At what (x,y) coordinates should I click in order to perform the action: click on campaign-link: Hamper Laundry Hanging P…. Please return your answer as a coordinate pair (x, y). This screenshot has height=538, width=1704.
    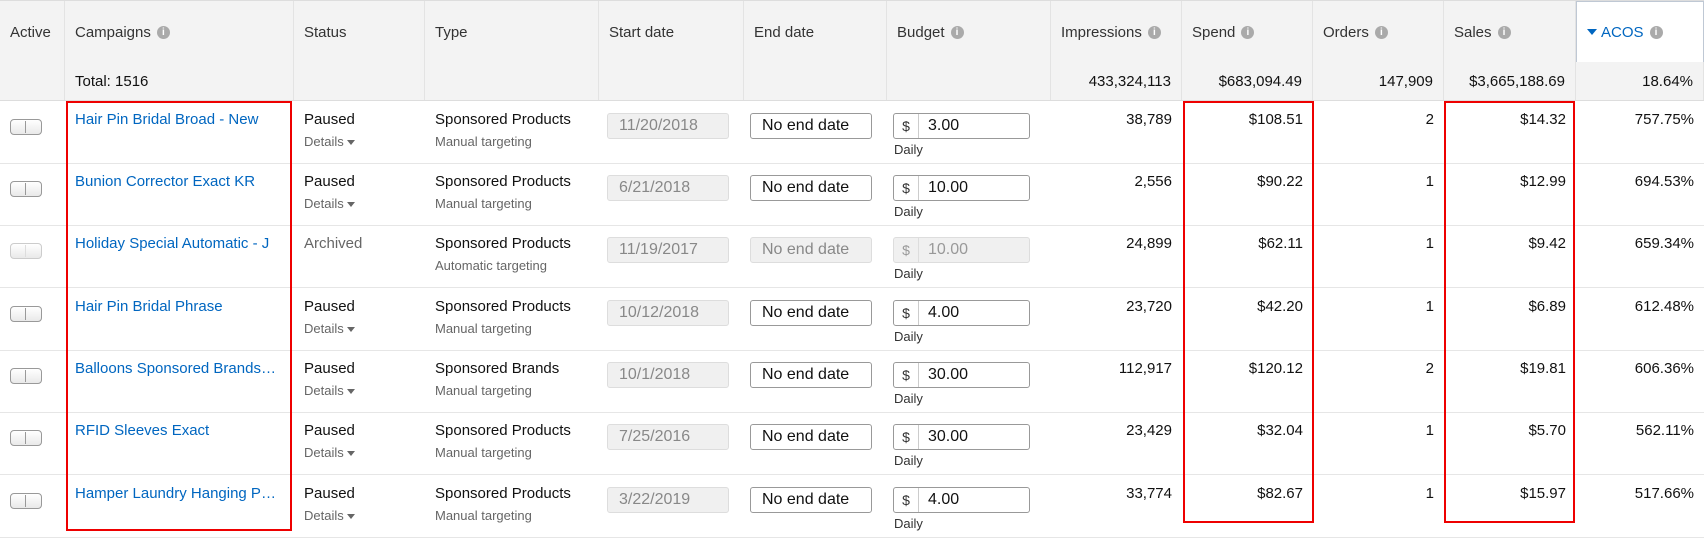
    Looking at the image, I should click on (177, 493).